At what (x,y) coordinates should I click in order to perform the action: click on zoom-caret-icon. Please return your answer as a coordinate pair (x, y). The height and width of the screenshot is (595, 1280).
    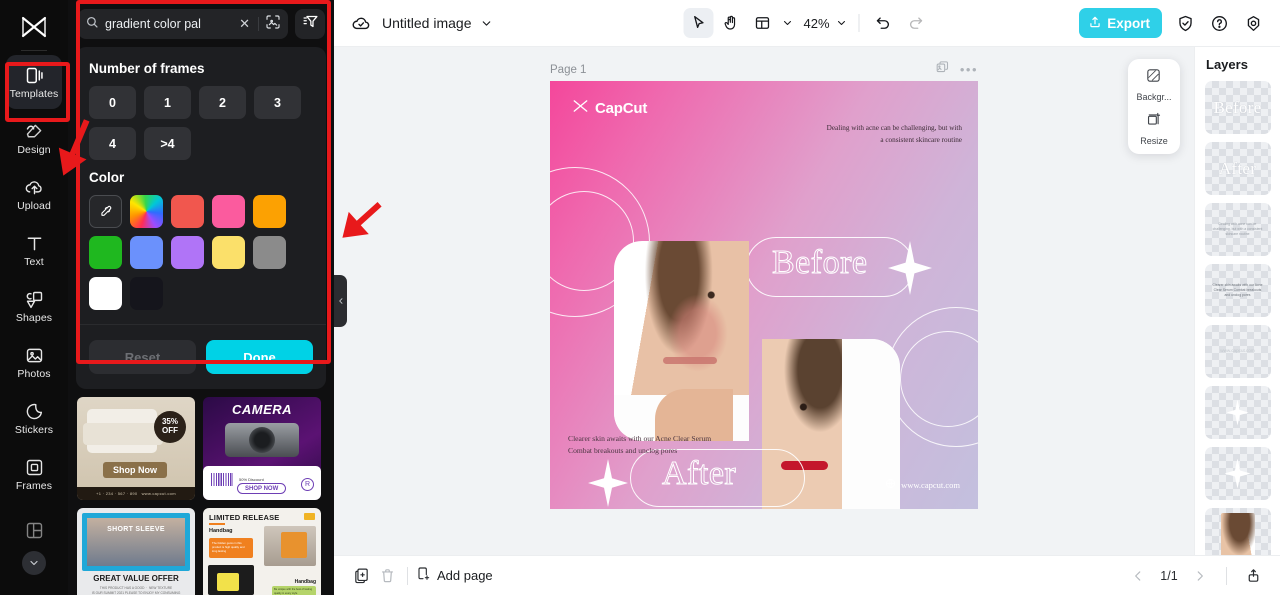
    Looking at the image, I should click on (842, 23).